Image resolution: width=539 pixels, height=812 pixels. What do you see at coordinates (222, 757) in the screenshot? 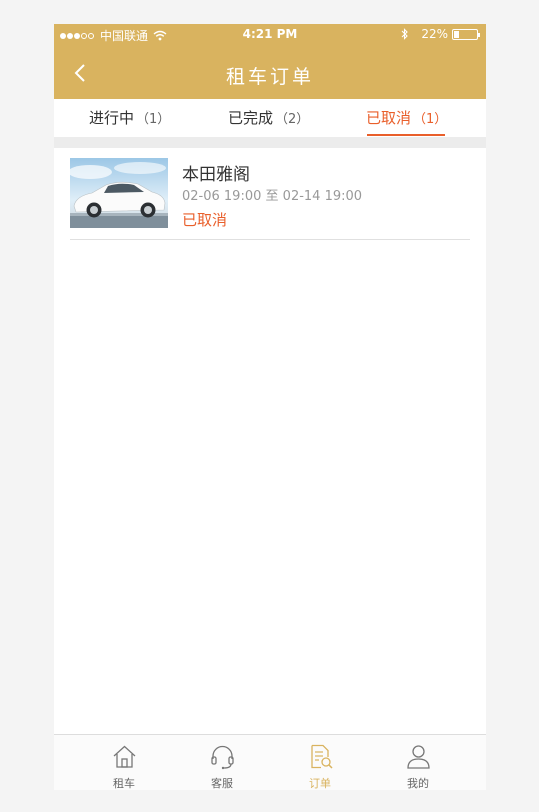
I see `headset-icon` at bounding box center [222, 757].